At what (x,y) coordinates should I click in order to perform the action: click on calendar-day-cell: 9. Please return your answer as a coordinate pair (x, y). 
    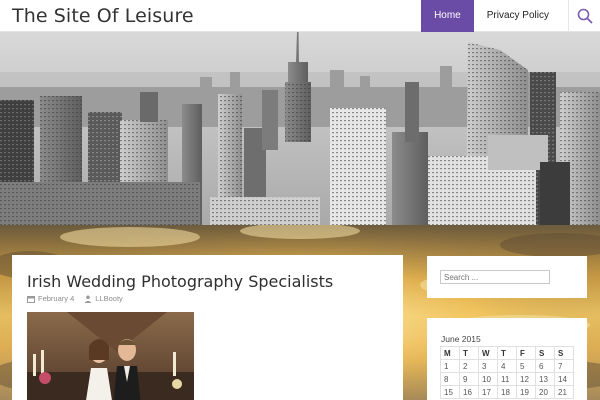
    Looking at the image, I should click on (469, 379).